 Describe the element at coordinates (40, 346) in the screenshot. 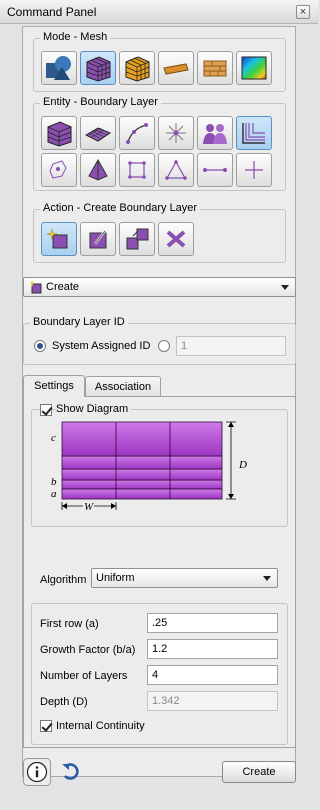

I see `system-assigned-radio` at that location.